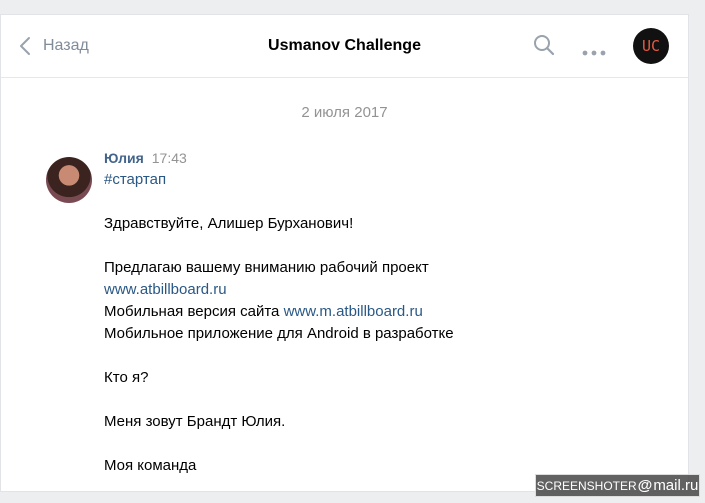  What do you see at coordinates (126, 377) in the screenshot?
I see `message-line-who: Кто я?` at bounding box center [126, 377].